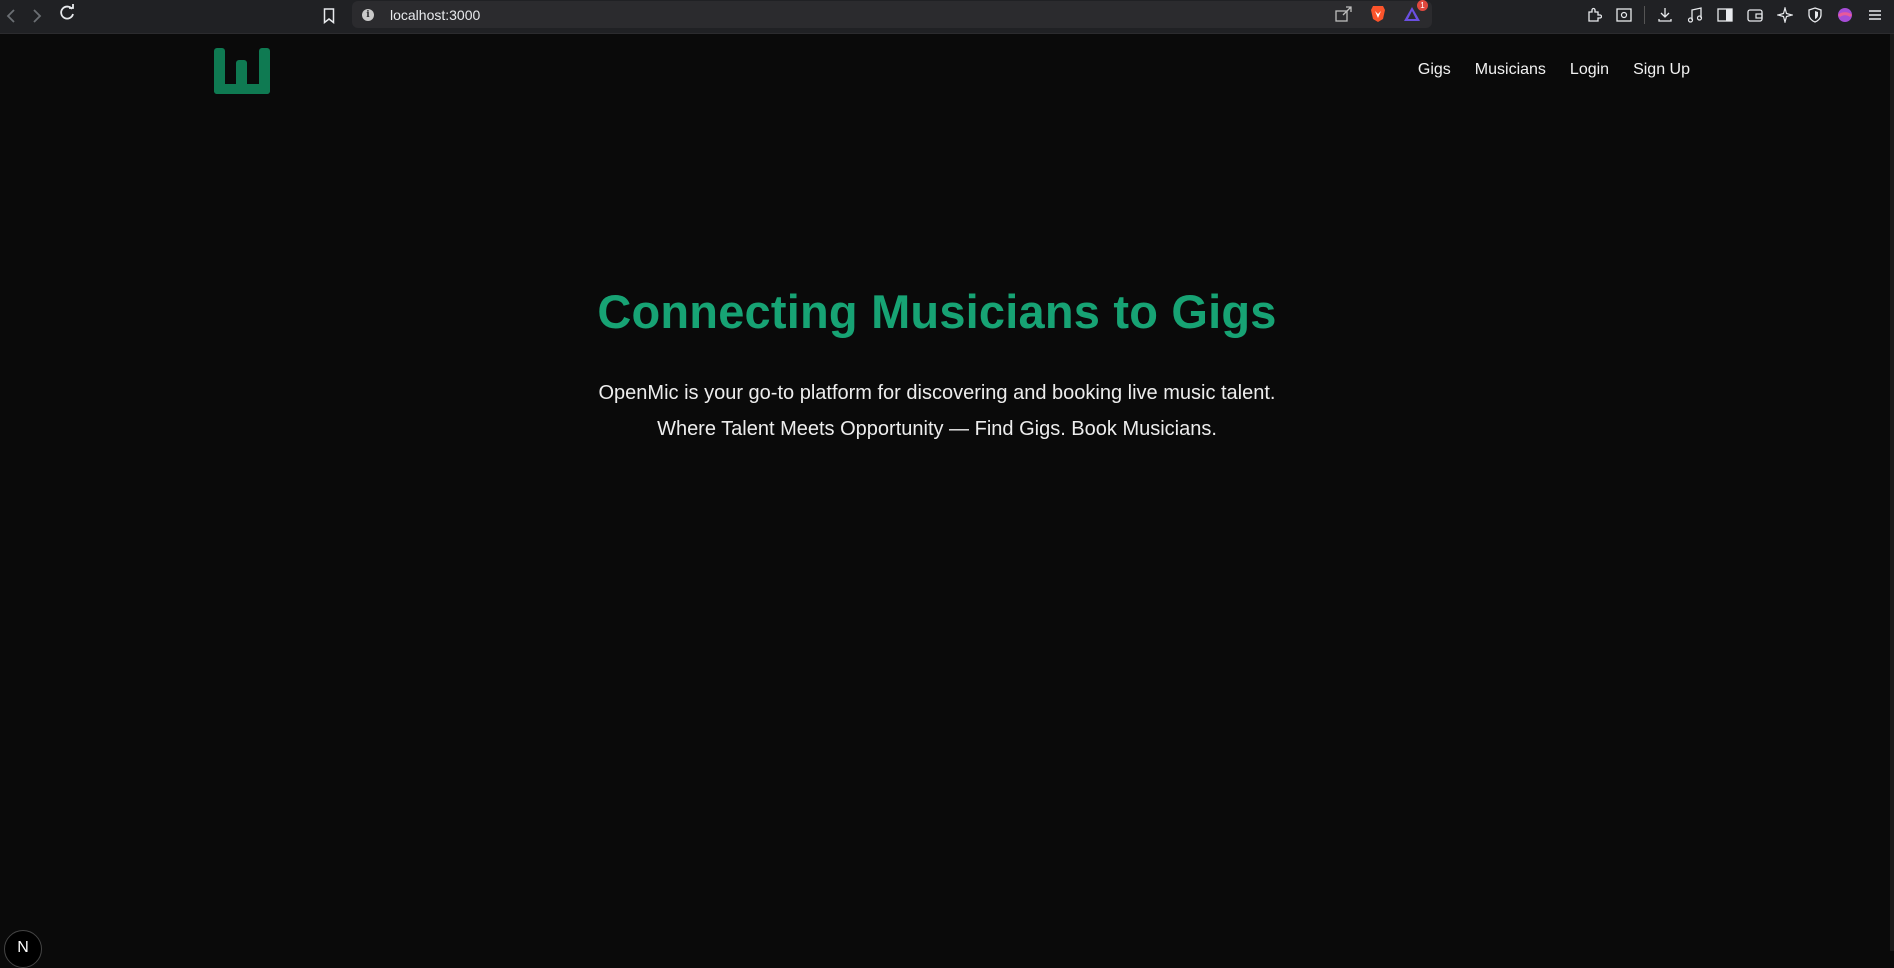 The width and height of the screenshot is (1894, 968). I want to click on brave-rewards-icon: 1, so click(1415, 12).